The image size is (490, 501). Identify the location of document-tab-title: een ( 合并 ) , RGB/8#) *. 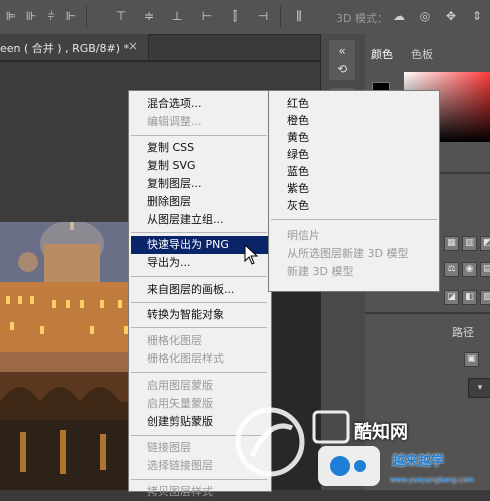
(64, 48).